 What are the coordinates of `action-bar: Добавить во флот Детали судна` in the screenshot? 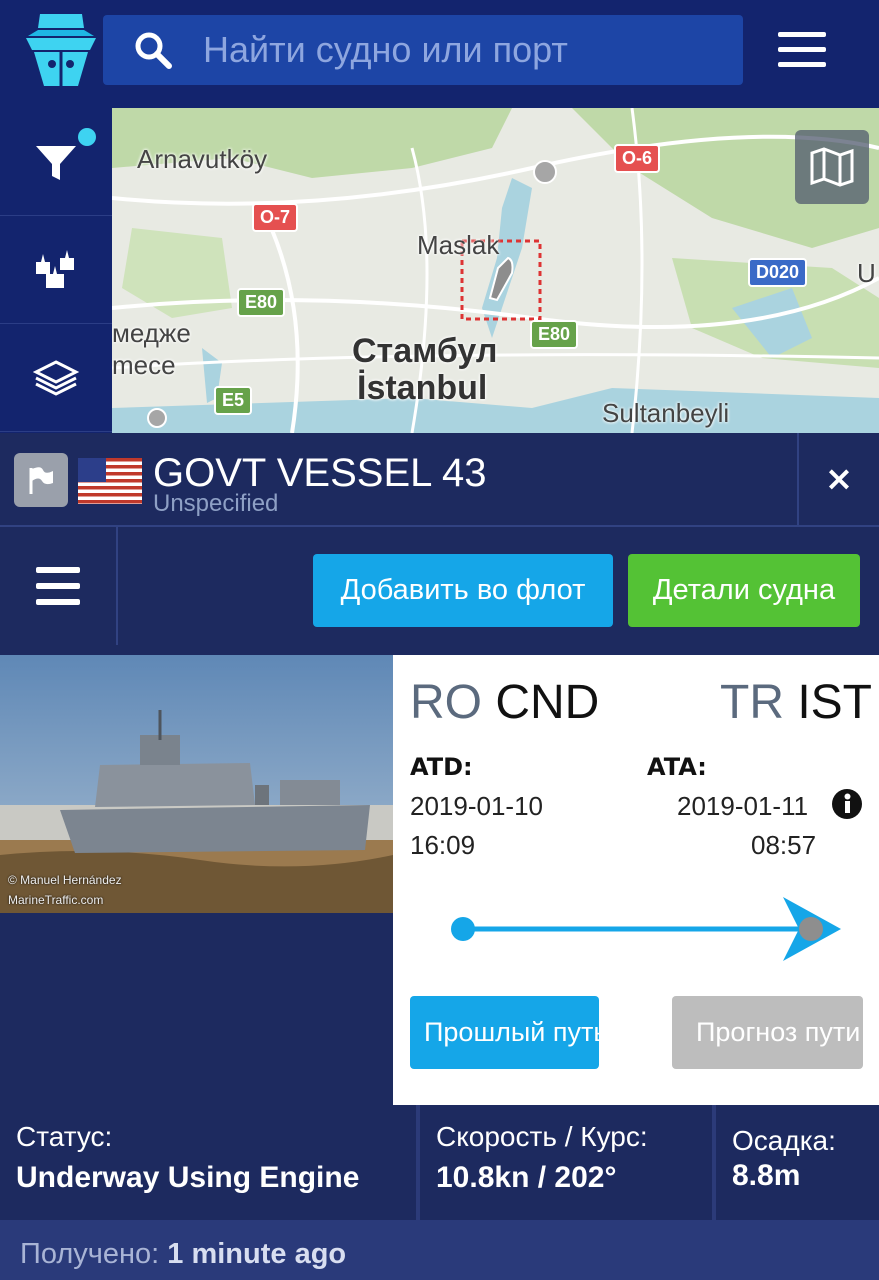 It's located at (439, 590).